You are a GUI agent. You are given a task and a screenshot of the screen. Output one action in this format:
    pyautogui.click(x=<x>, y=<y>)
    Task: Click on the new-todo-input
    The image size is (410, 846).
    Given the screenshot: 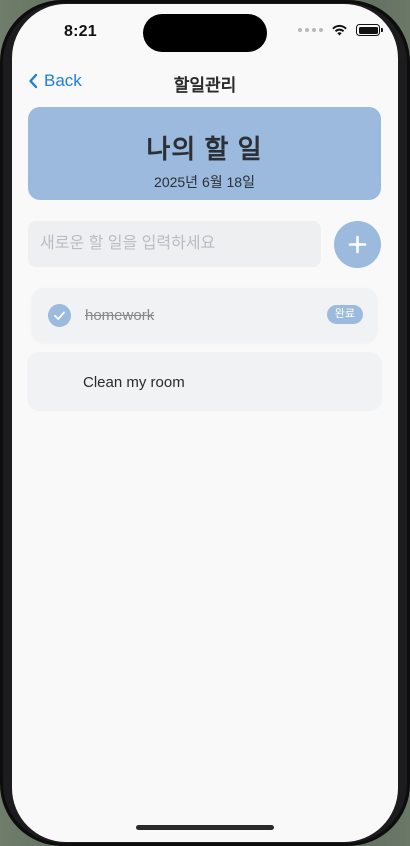 What is the action you would take?
    pyautogui.click(x=174, y=244)
    